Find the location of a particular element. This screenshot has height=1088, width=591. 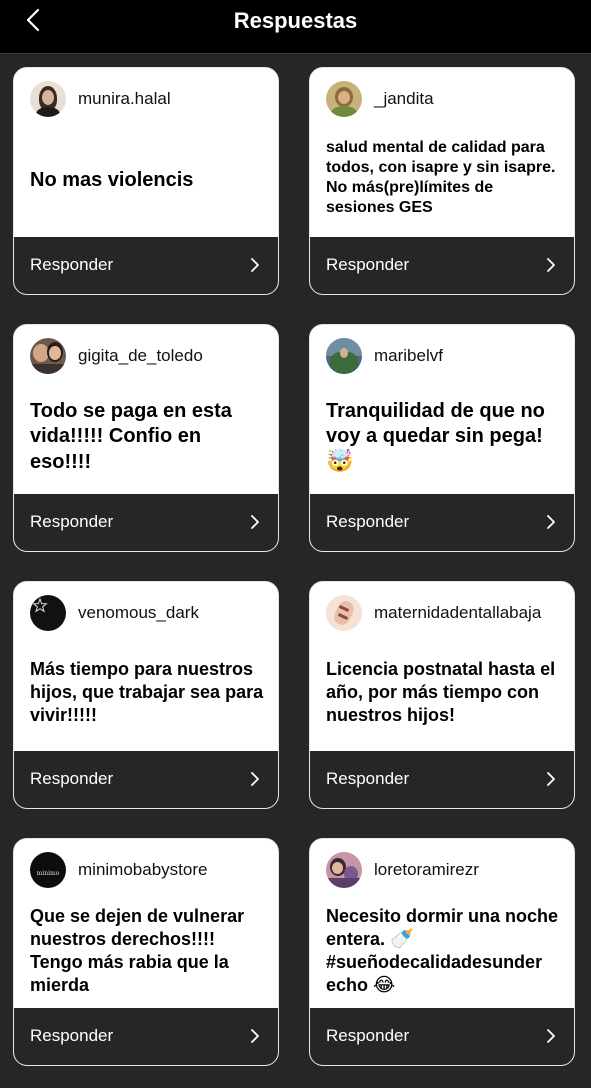

card-user: maternidadentallabaja is located at coordinates (433, 613).